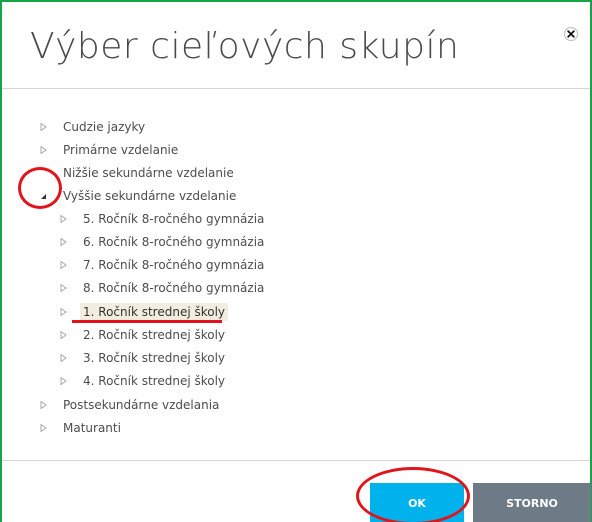 The height and width of the screenshot is (522, 592). I want to click on dialog-footer: OK STORNO, so click(296, 491).